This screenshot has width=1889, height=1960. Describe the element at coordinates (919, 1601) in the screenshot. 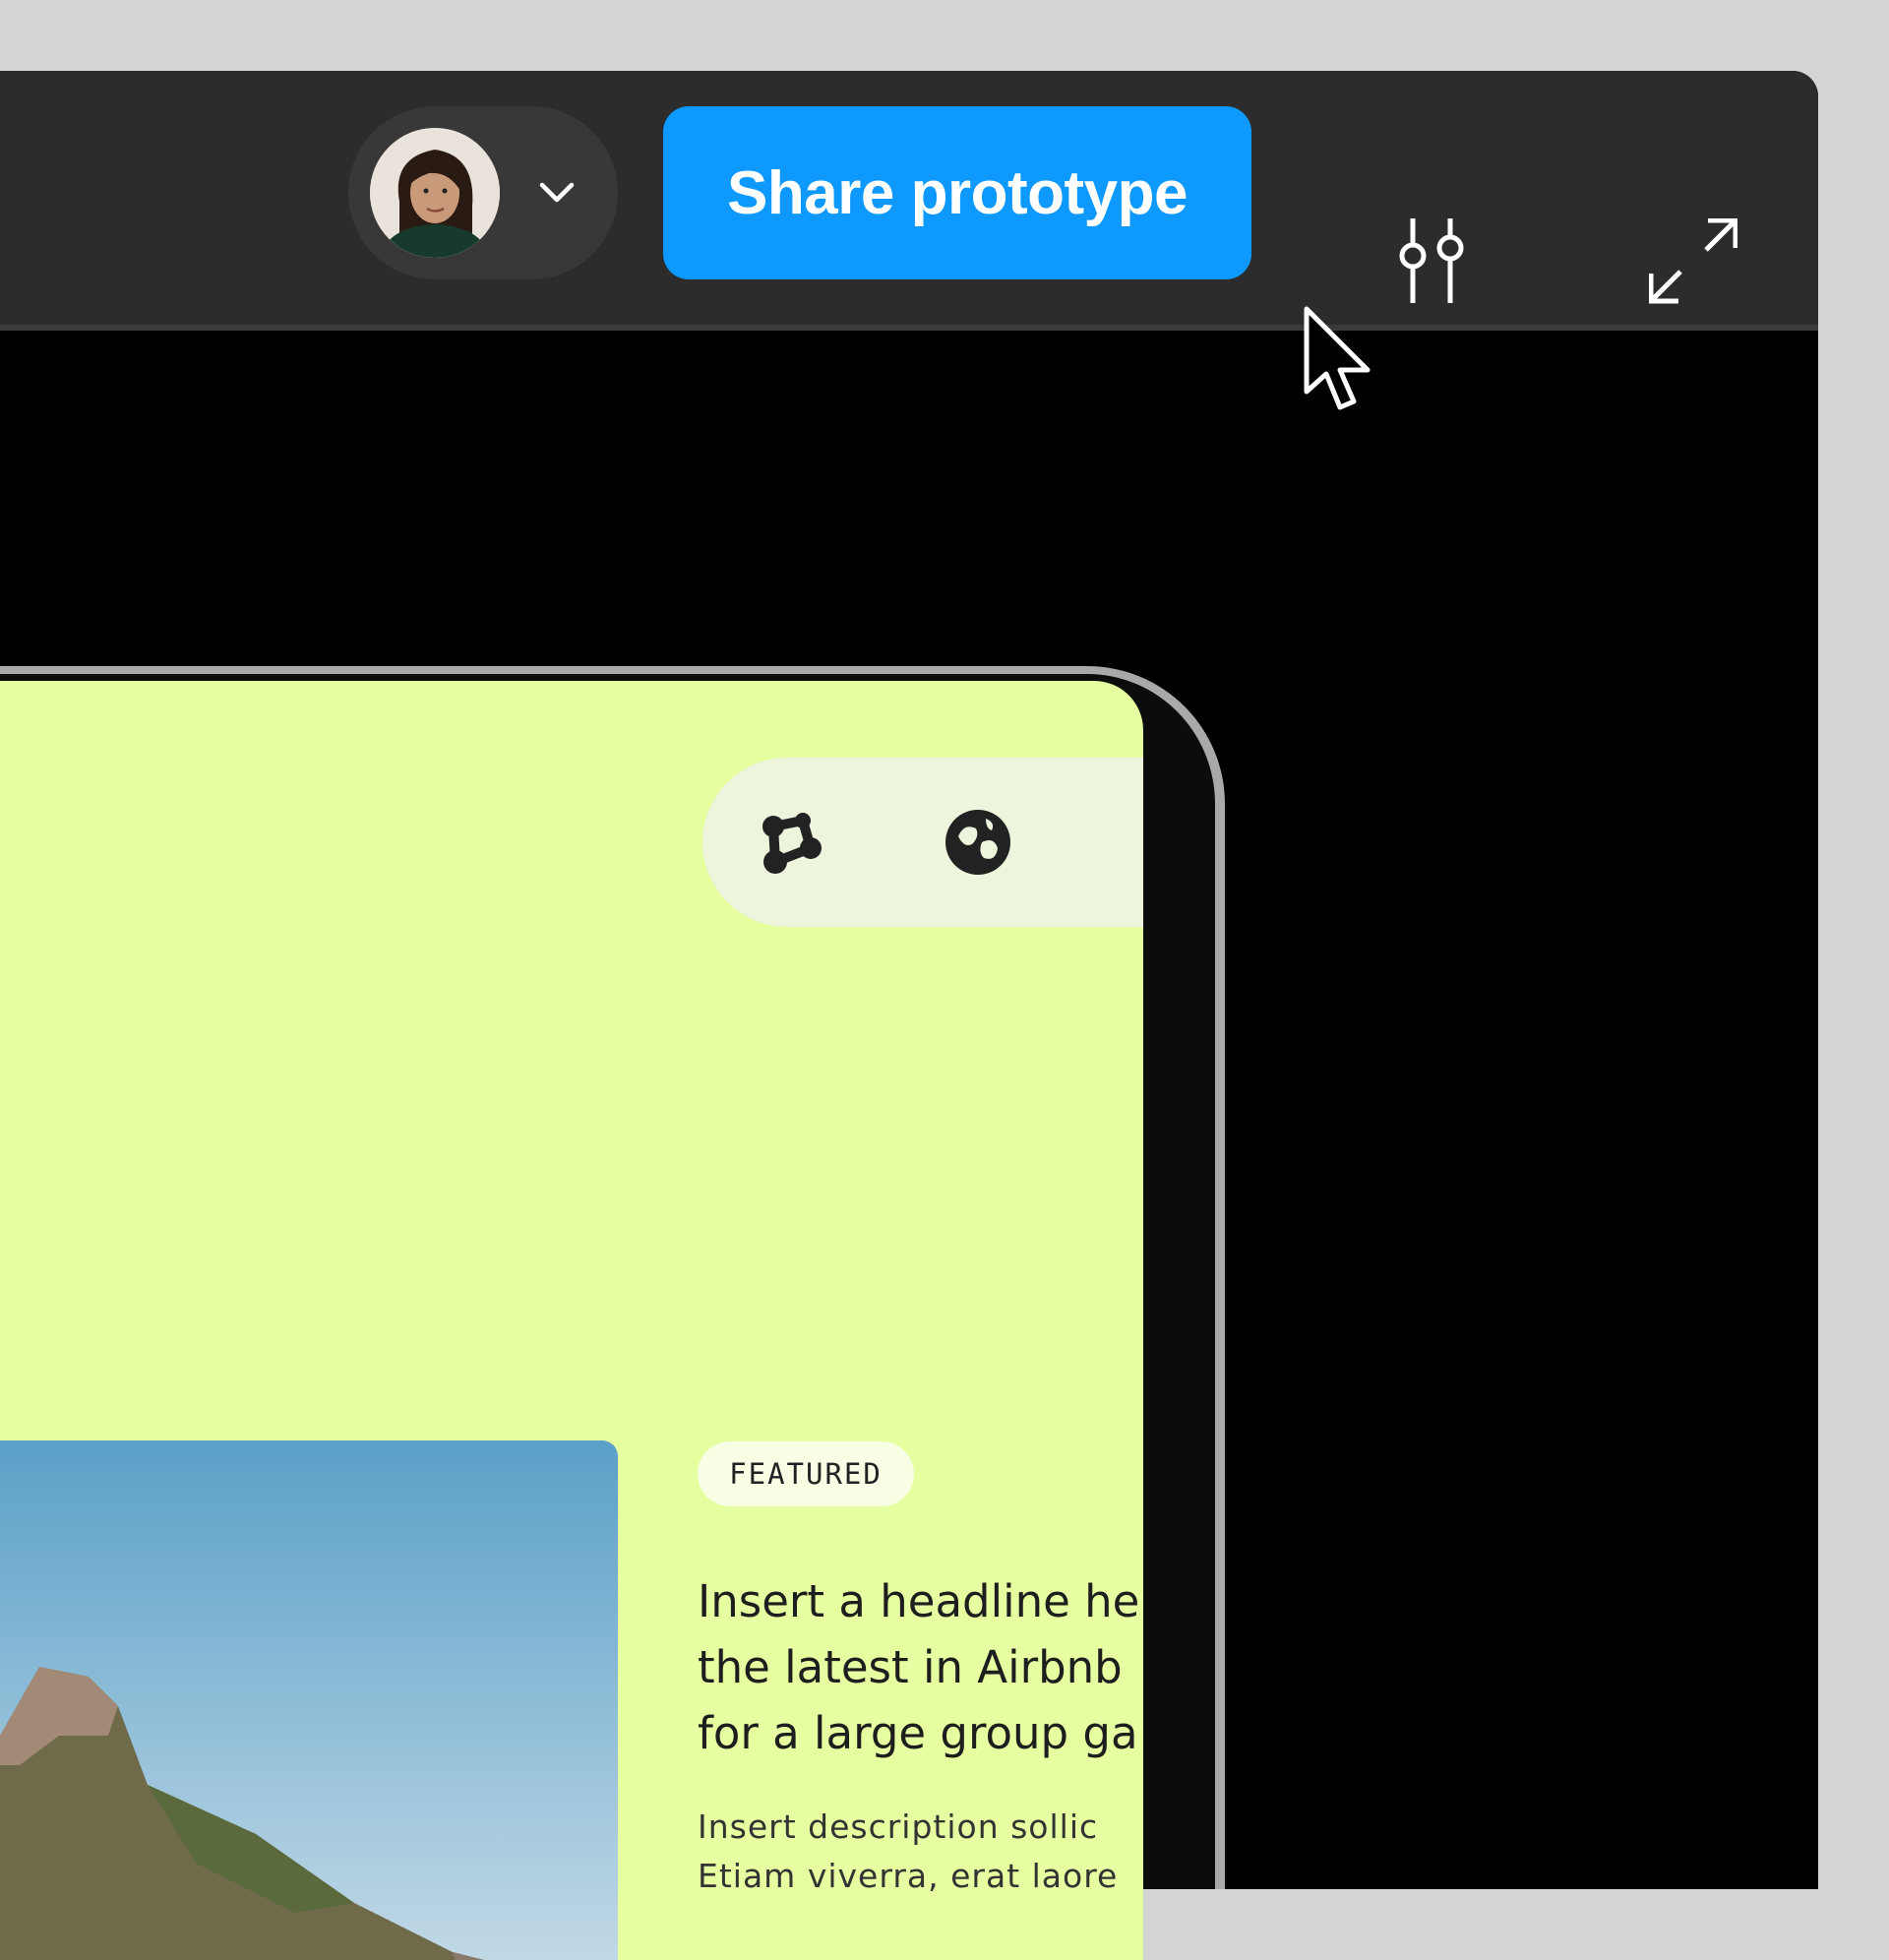

I see `headline-line: Insert a headline he` at that location.